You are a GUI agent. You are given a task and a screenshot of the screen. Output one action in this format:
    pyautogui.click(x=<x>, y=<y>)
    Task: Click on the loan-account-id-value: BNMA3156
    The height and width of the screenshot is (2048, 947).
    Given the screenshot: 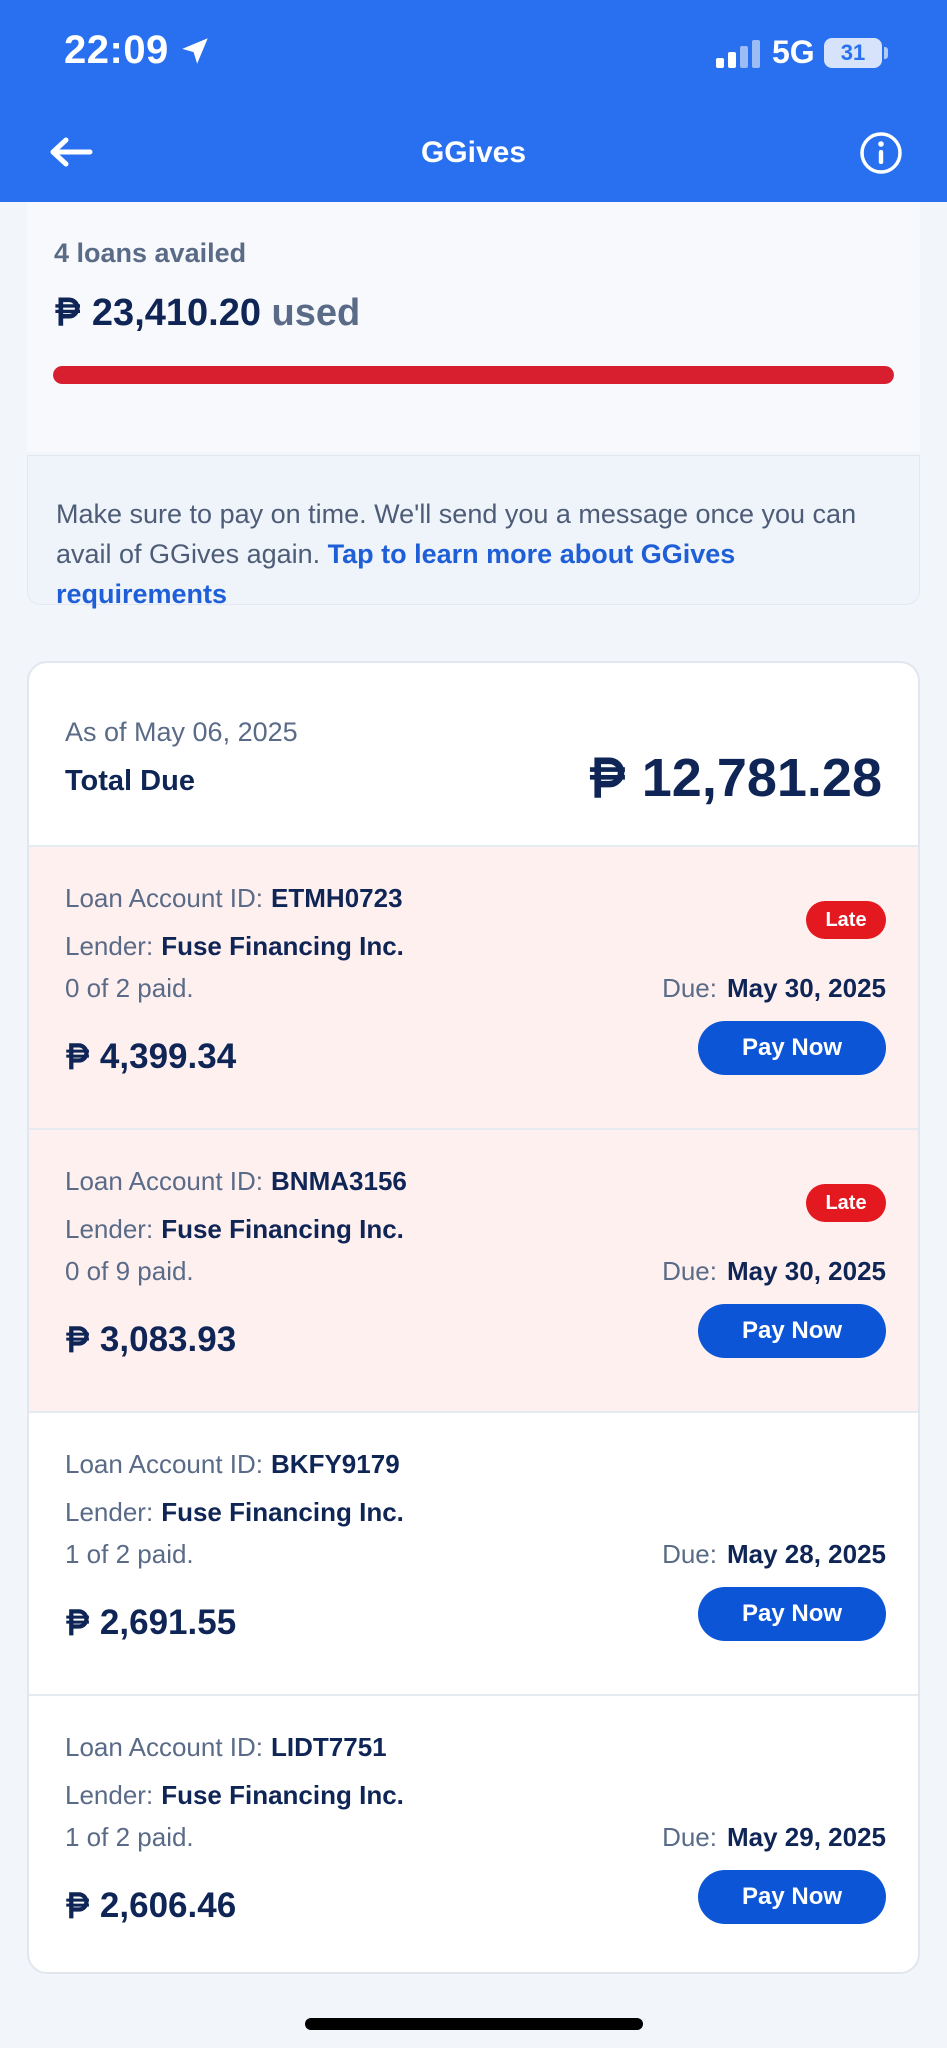 What is the action you would take?
    pyautogui.click(x=339, y=1181)
    